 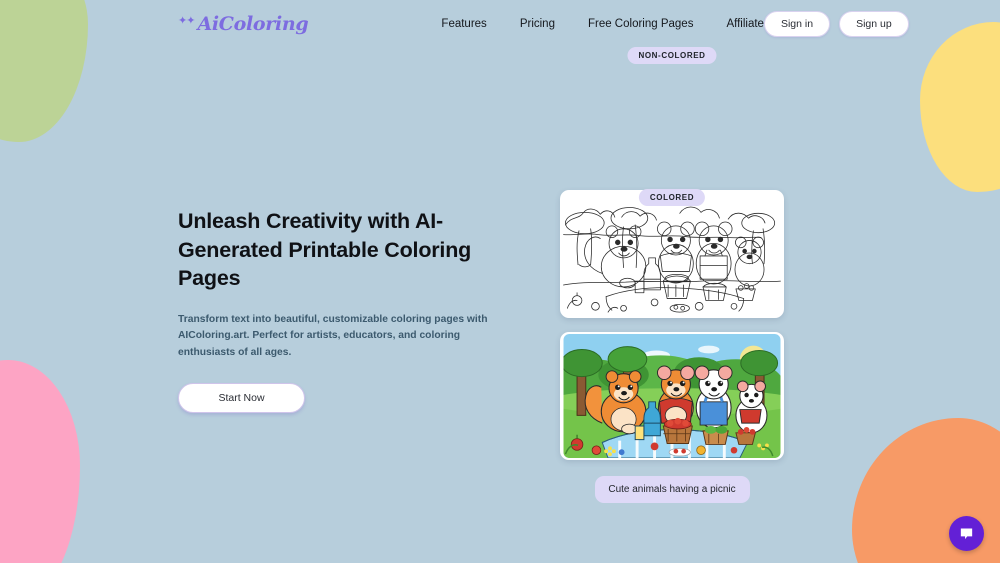 I want to click on preview-image-colored, so click(x=672, y=396).